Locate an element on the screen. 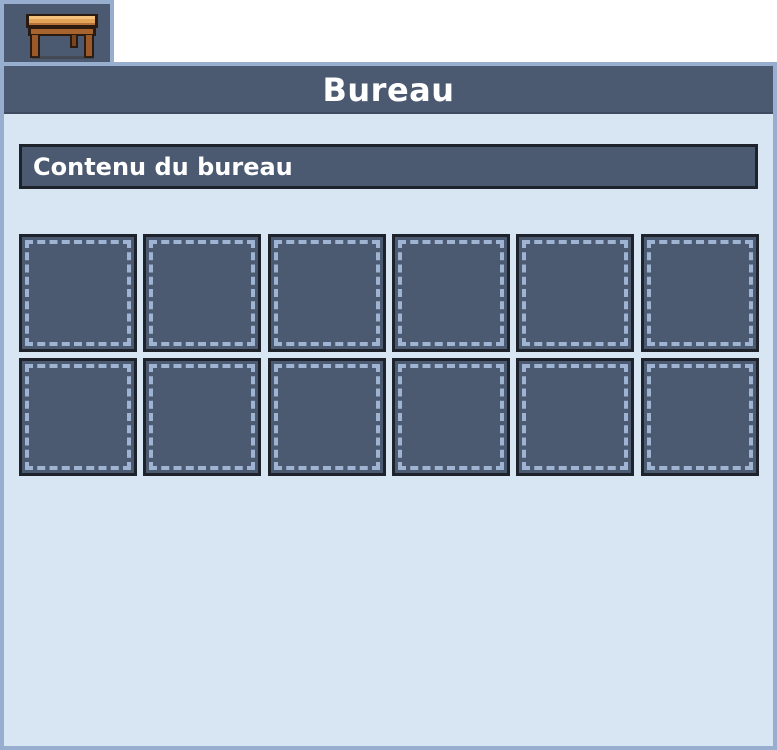 This screenshot has height=750, width=777. title-bar: Bureau is located at coordinates (388, 90).